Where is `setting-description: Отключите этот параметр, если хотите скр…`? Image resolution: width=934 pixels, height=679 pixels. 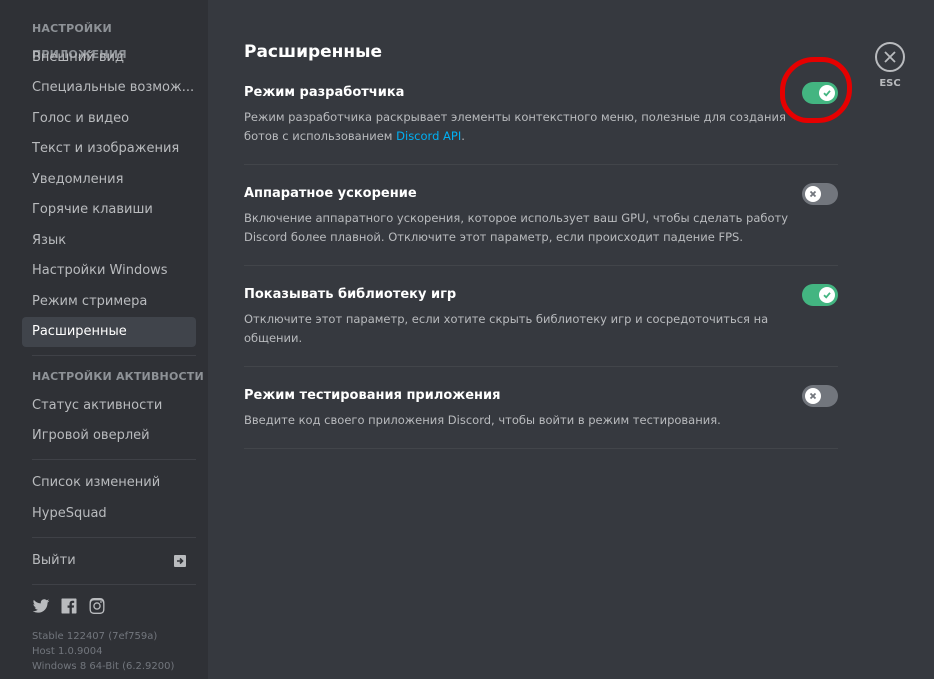 setting-description: Отключите этот параметр, если хотите скр… is located at coordinates (506, 328).